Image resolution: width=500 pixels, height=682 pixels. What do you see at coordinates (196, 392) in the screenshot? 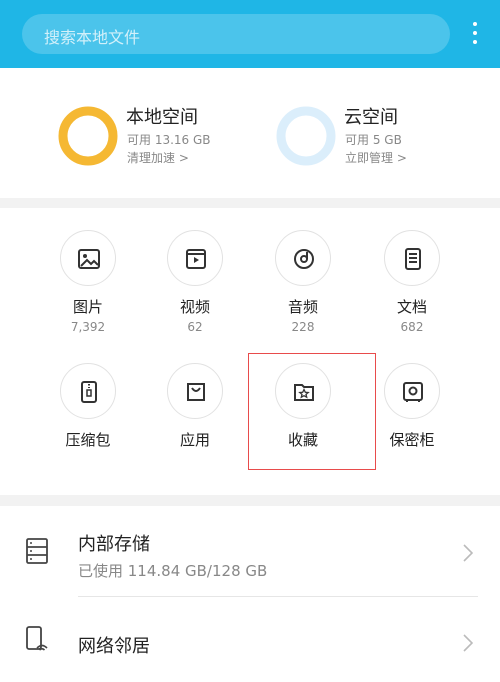
I see `app-bag-icon` at bounding box center [196, 392].